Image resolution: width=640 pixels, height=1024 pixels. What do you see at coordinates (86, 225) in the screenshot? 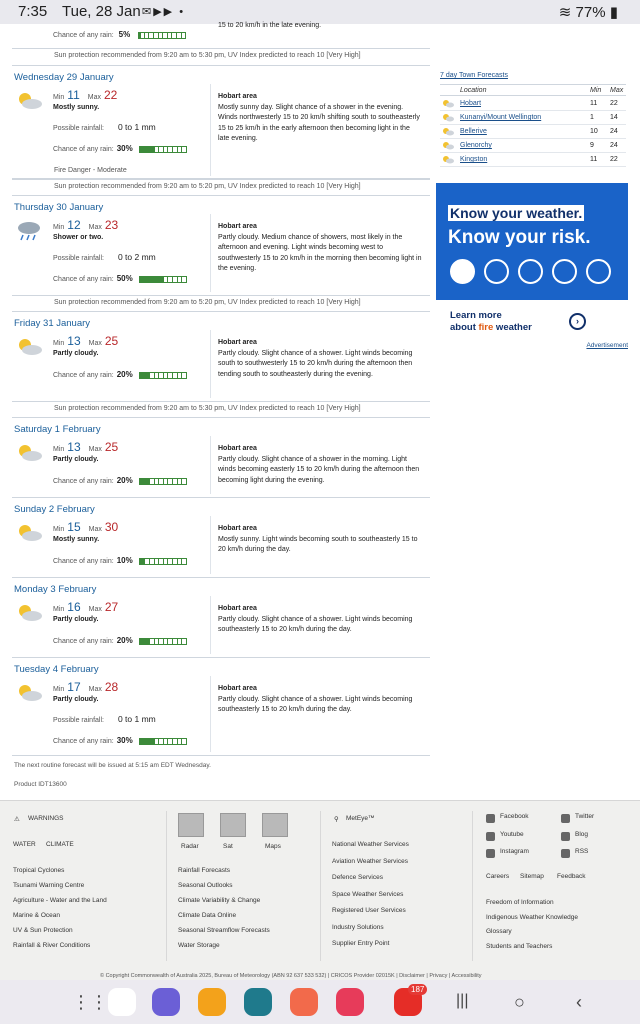
I see `min-max: Min 12 Max 23` at bounding box center [86, 225].